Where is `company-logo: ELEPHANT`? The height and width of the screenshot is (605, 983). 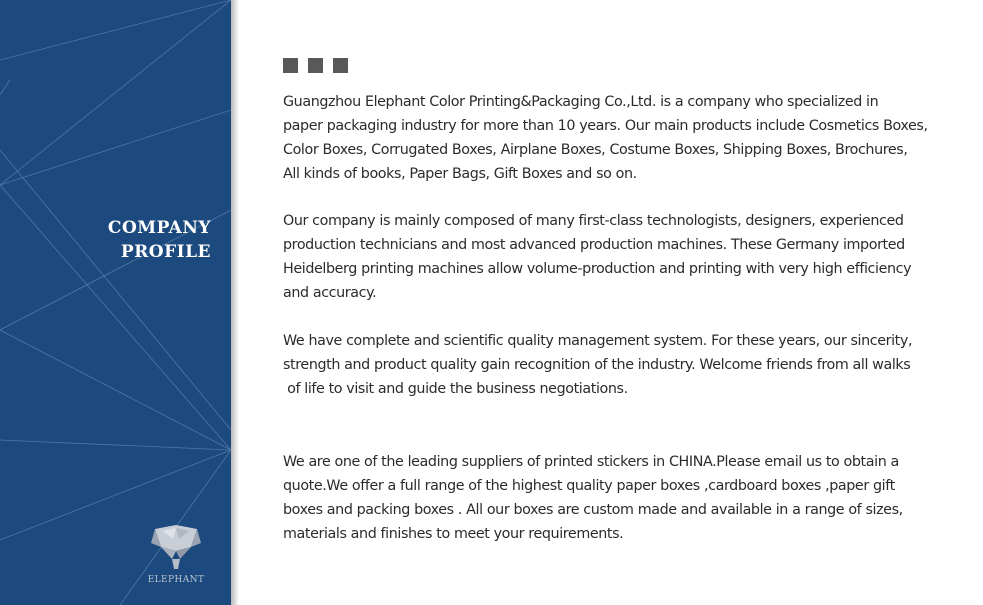 company-logo: ELEPHANT is located at coordinates (176, 555).